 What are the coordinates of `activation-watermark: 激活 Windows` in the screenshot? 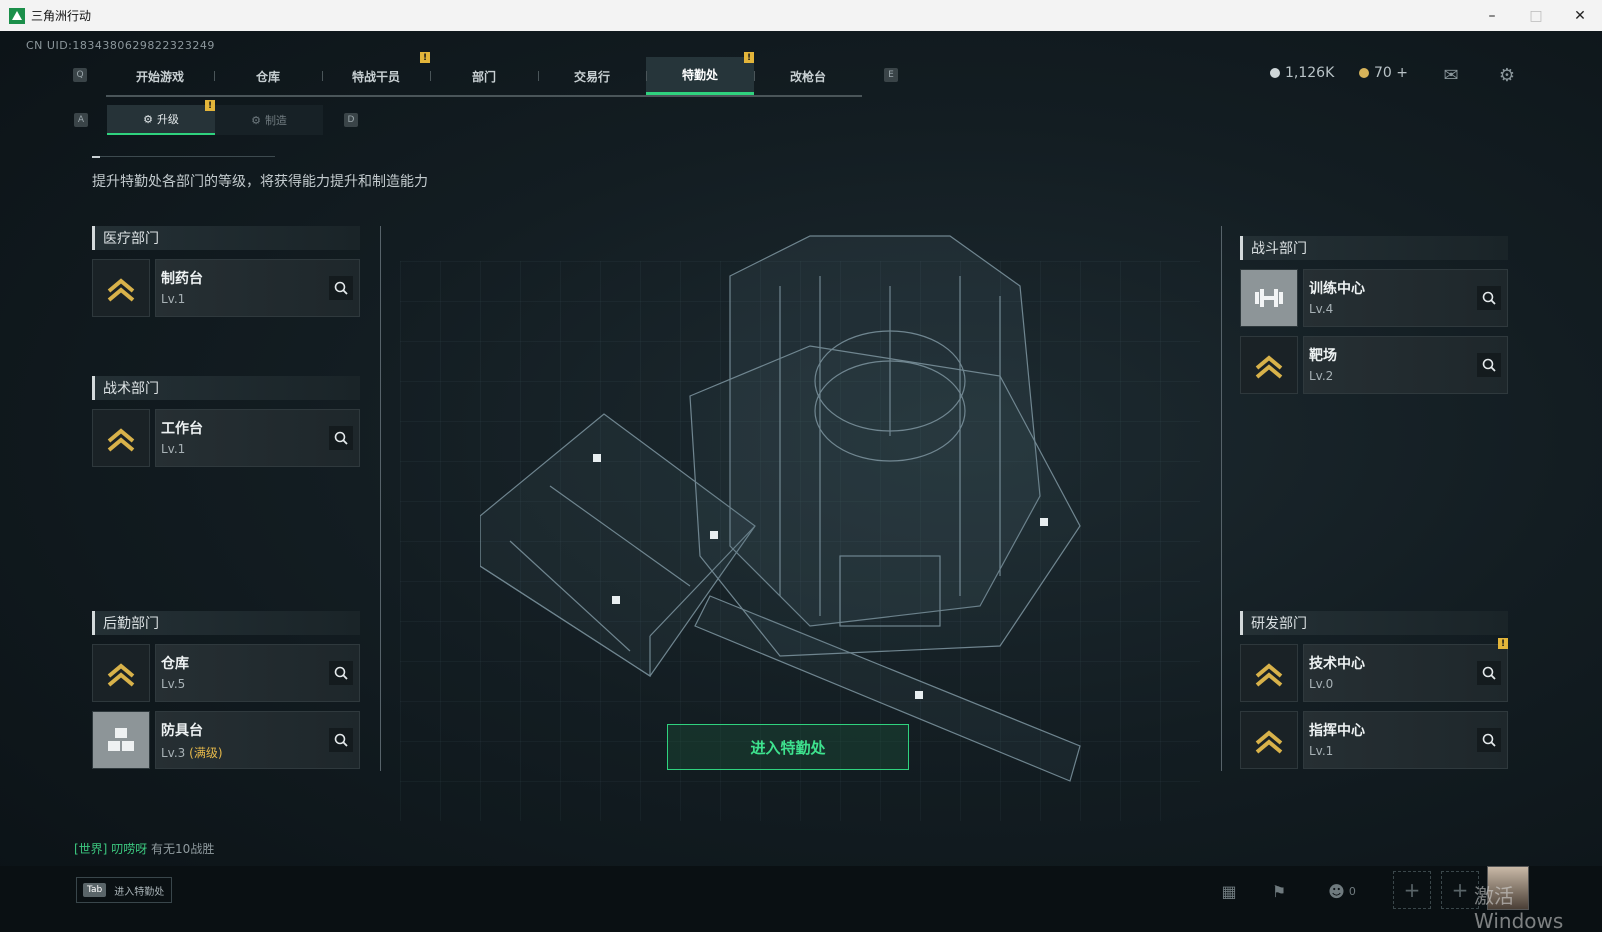 It's located at (1519, 908).